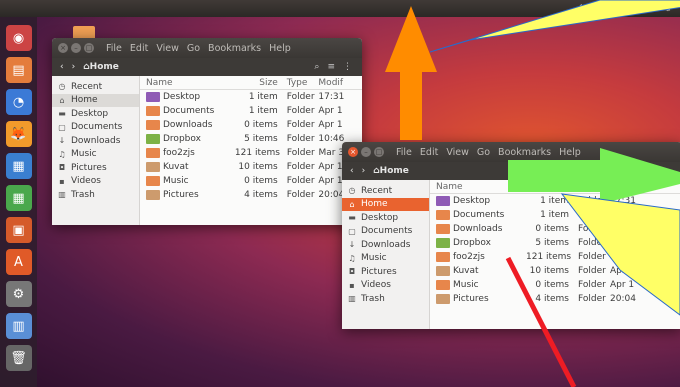 The width and height of the screenshot is (680, 387). Describe the element at coordinates (623, 201) in the screenshot. I see `cell-modified: 17:31` at that location.